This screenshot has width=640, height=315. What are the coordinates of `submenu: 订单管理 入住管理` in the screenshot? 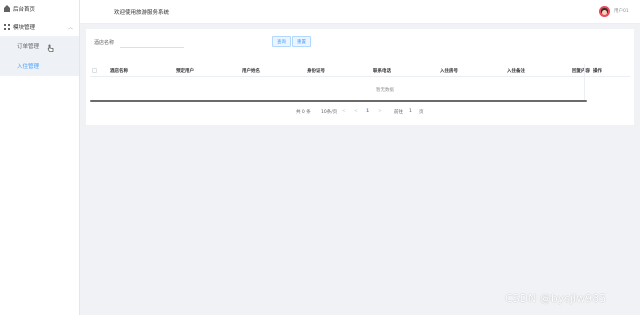 It's located at (39, 56).